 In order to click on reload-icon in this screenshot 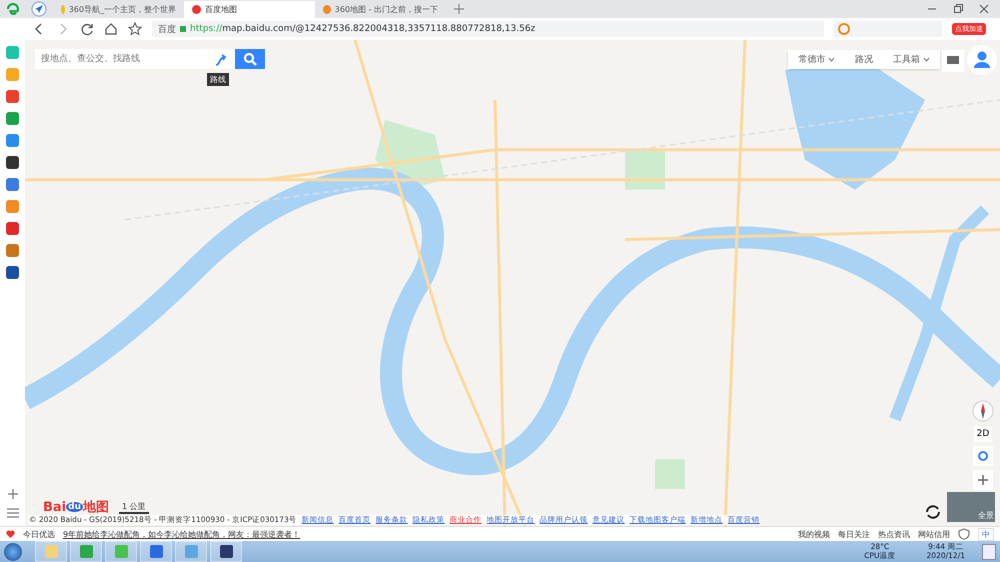, I will do `click(87, 29)`.